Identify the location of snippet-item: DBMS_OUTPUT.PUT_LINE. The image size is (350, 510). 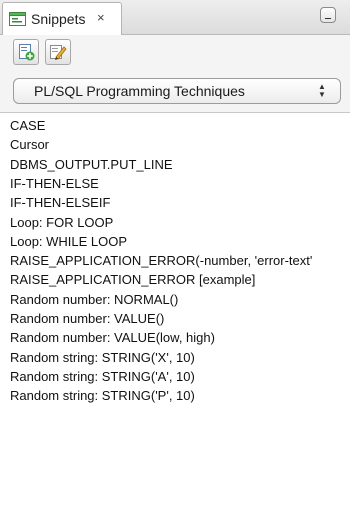
(91, 164).